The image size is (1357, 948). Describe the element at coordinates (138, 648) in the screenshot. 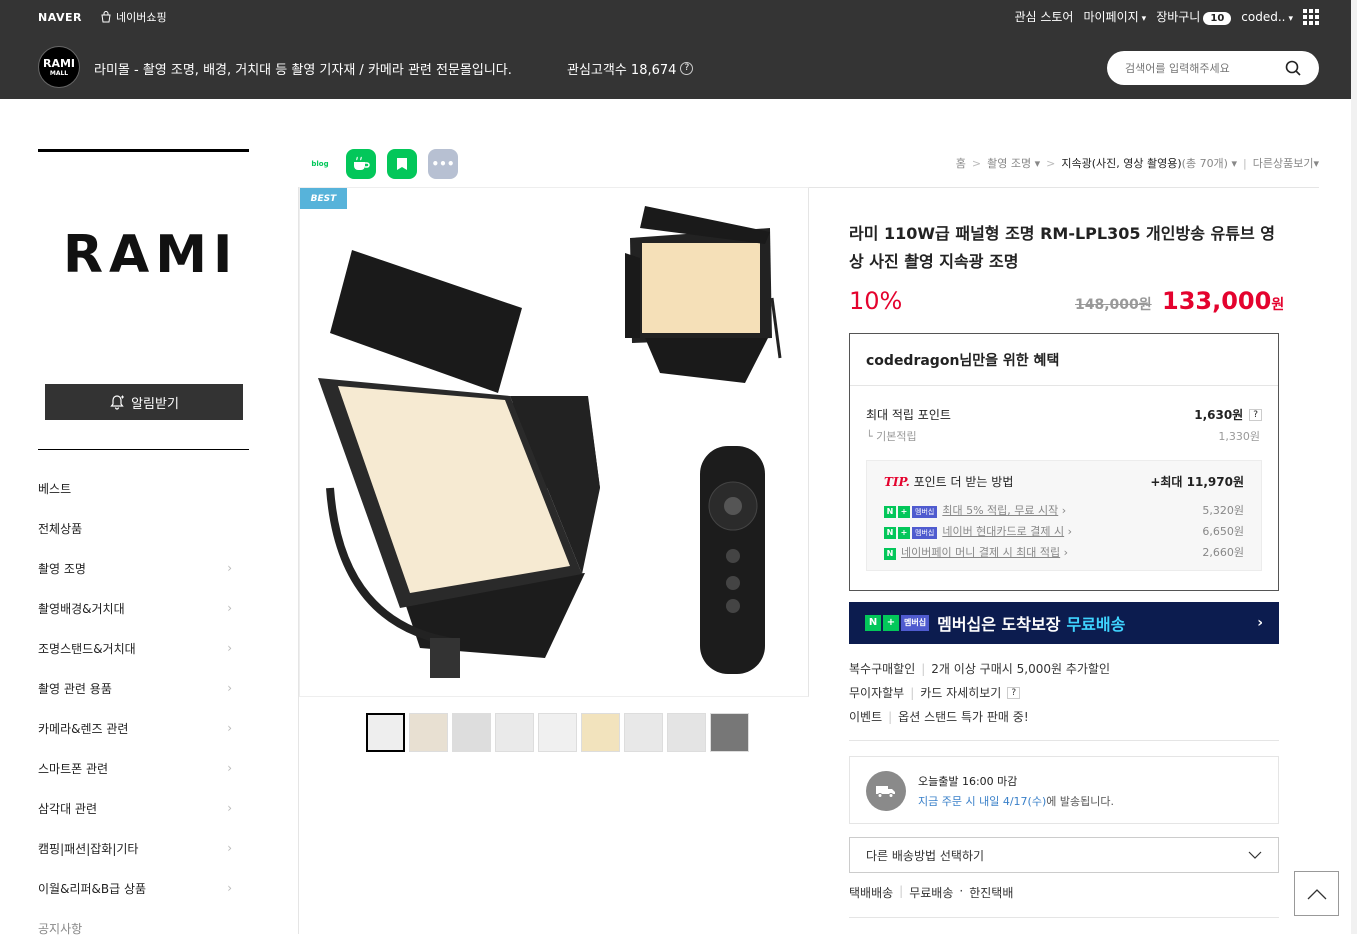

I see `category-item-stand: 조명스탠드&거치대 ›` at that location.